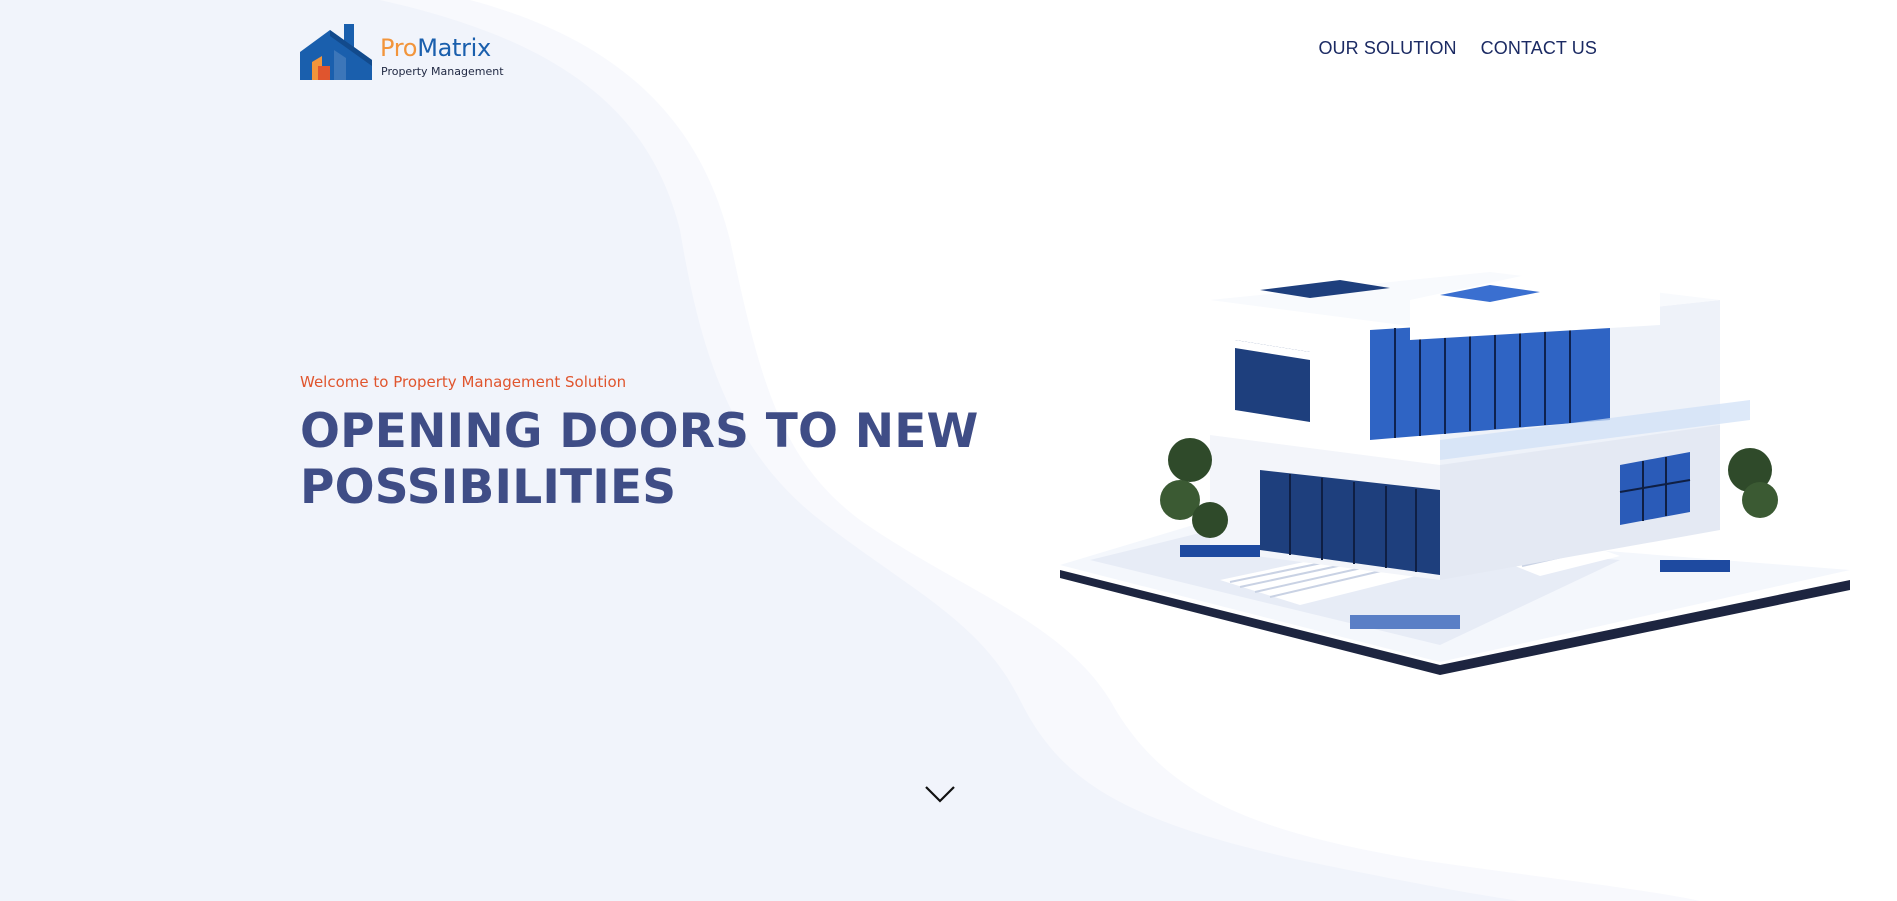 This screenshot has width=1897, height=901. Describe the element at coordinates (1387, 48) in the screenshot. I see `nav-our-solution: OUR SOLUTION` at that location.